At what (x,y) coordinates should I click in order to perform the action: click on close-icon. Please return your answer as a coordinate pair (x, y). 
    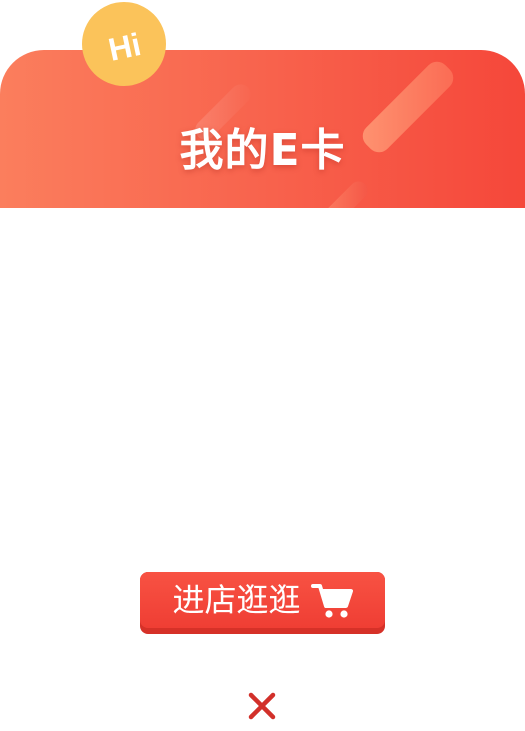
    Looking at the image, I should click on (262, 706).